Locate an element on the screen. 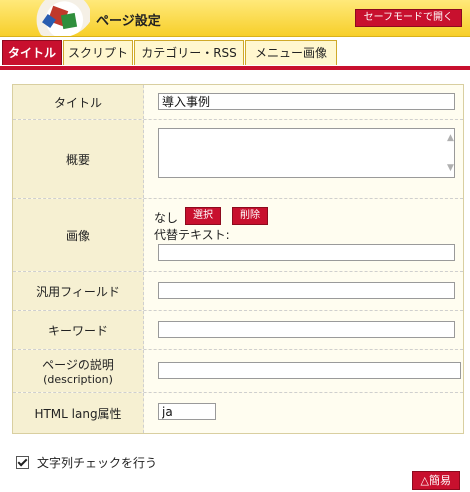  tab-title: タイトル is located at coordinates (32, 52).